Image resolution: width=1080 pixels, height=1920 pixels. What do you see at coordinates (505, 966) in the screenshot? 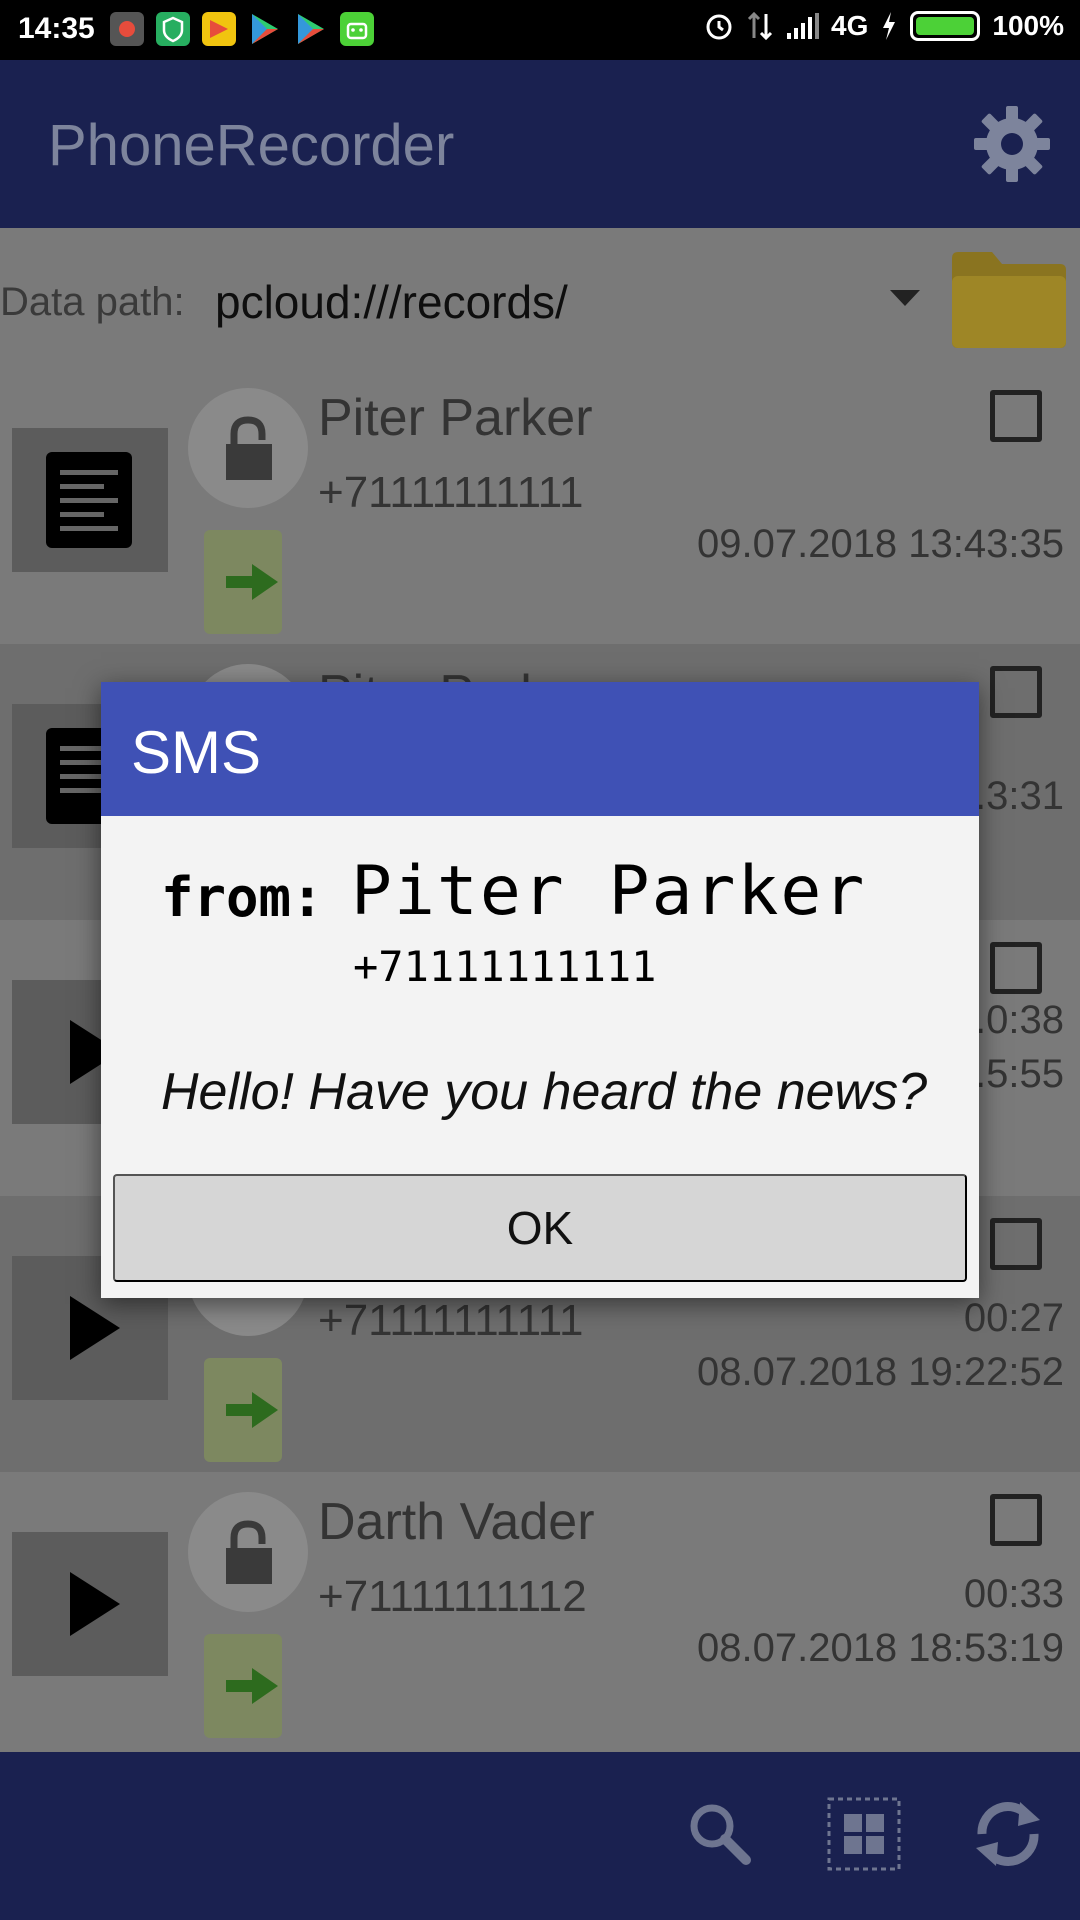
I see `sender-phone: +71111111111` at bounding box center [505, 966].